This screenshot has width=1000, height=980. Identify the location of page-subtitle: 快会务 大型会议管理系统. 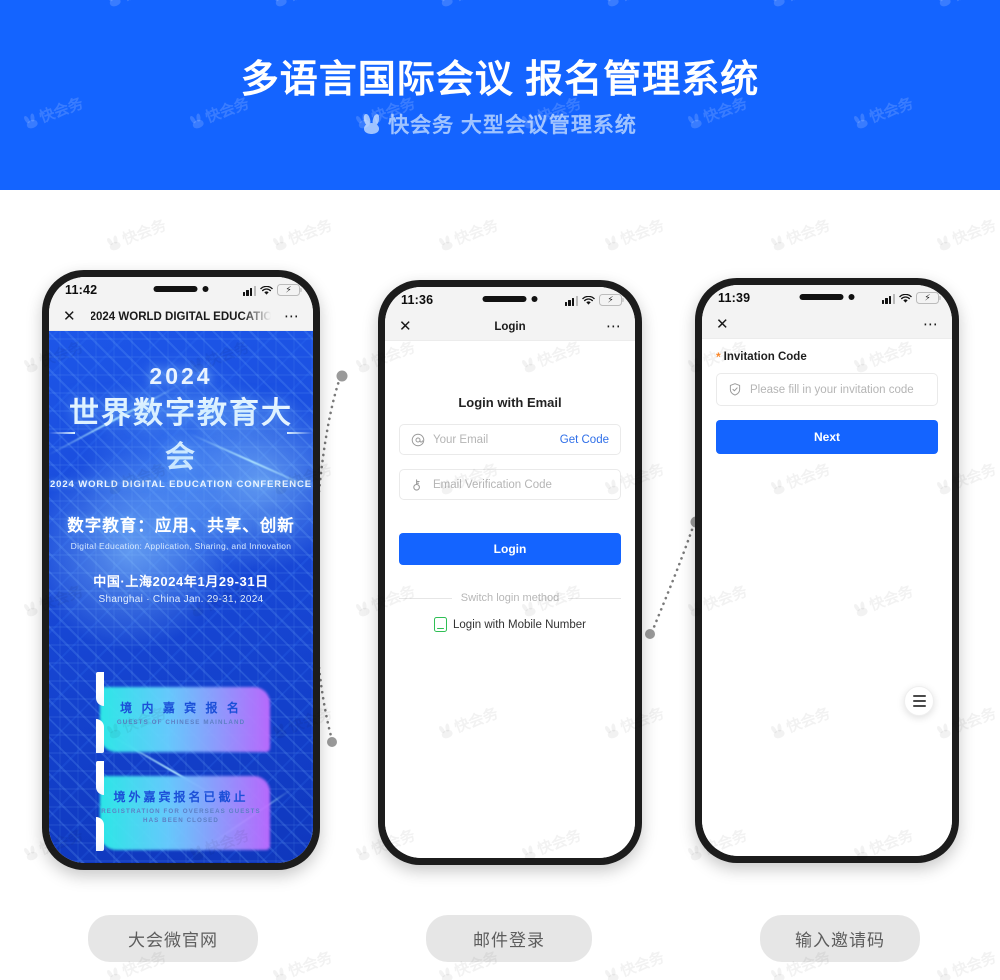
(500, 124).